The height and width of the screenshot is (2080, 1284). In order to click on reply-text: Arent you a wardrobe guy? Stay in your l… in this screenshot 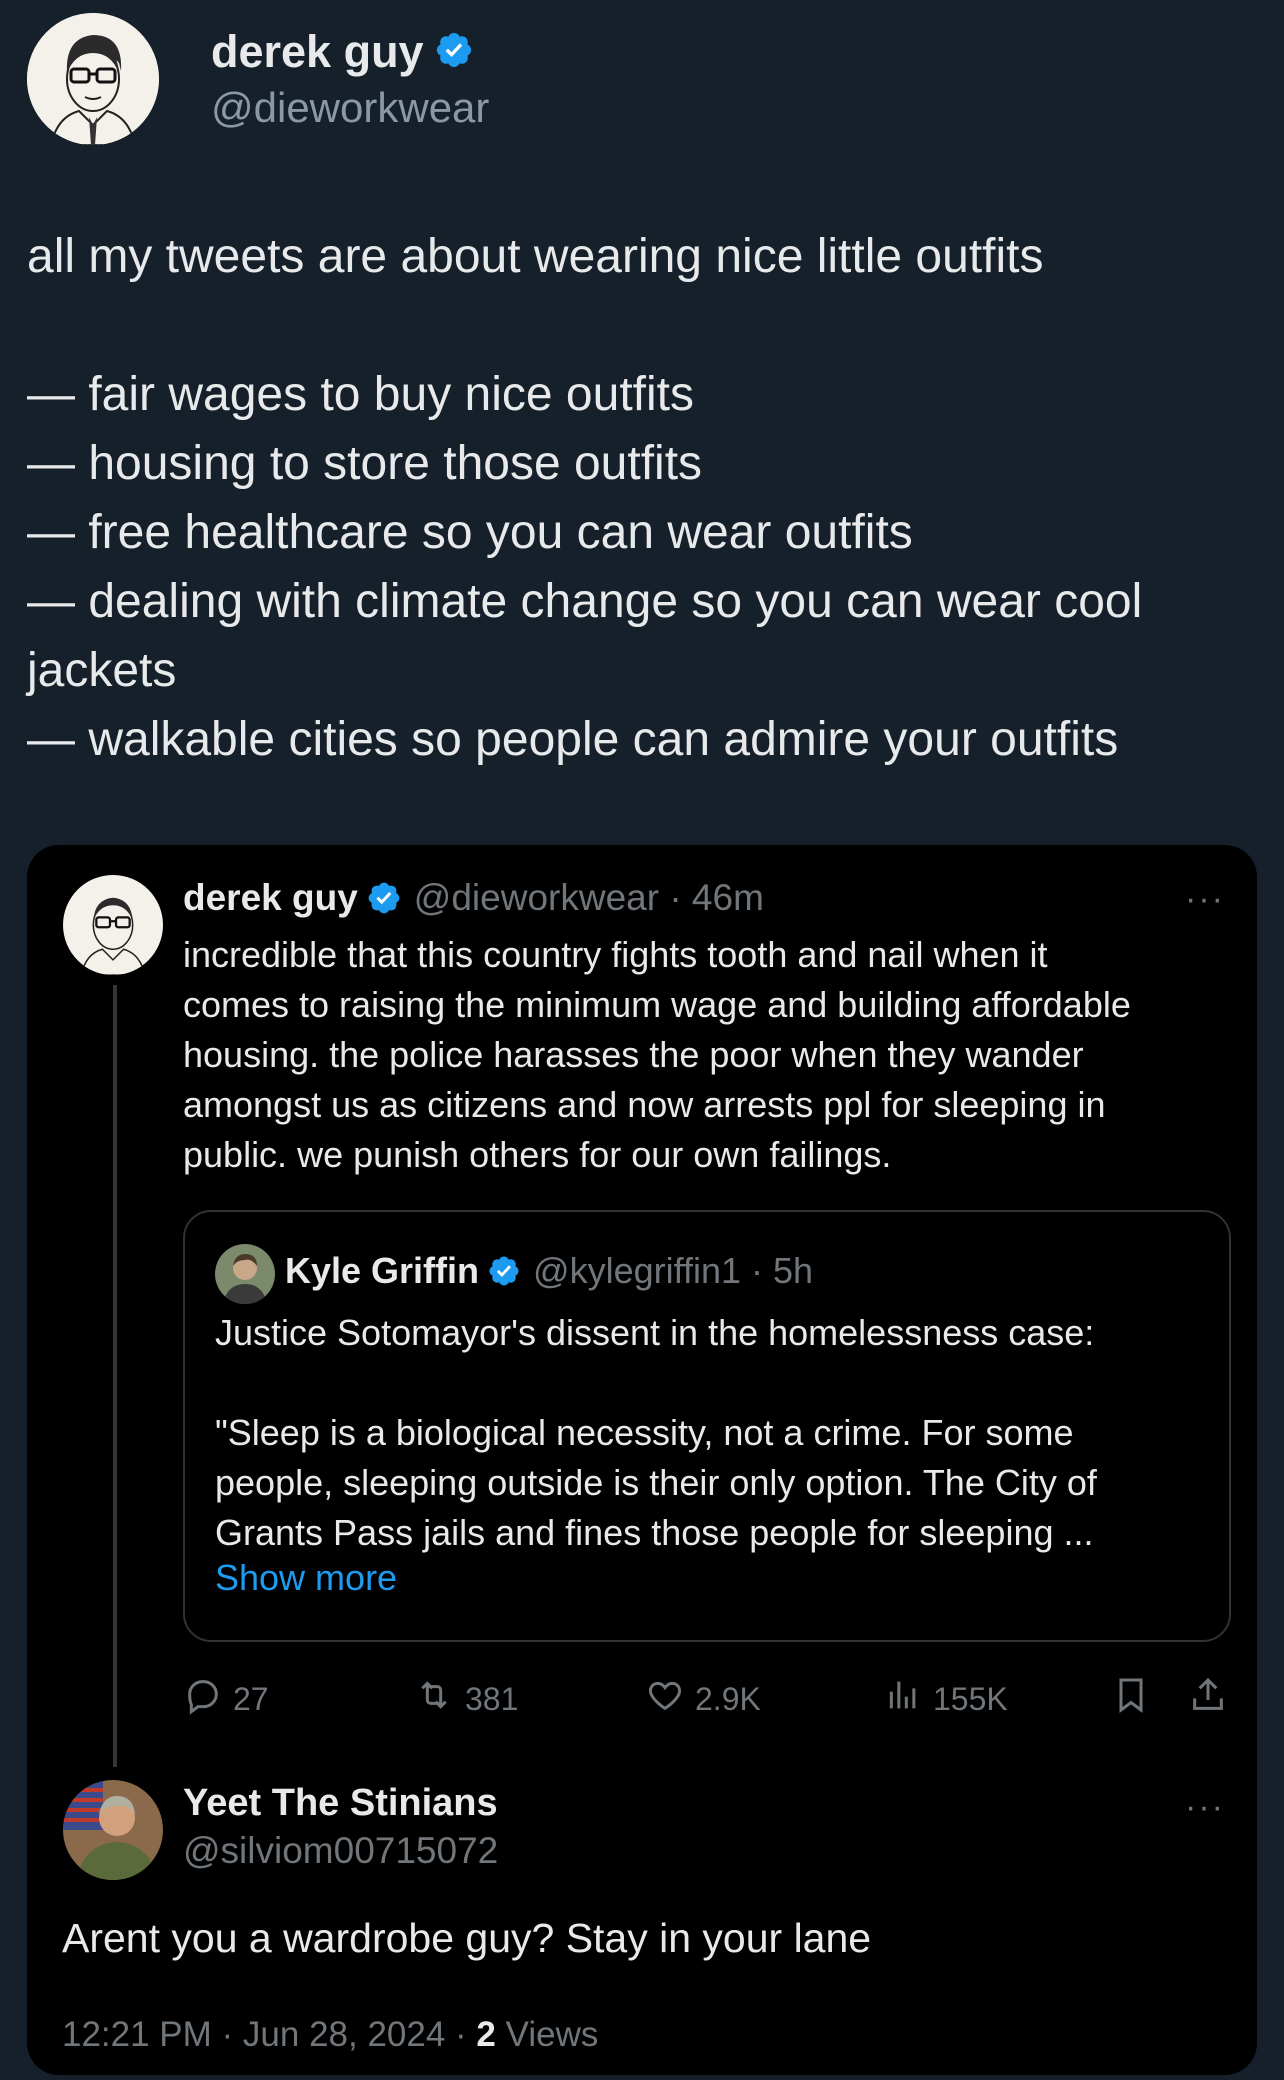, I will do `click(467, 1938)`.